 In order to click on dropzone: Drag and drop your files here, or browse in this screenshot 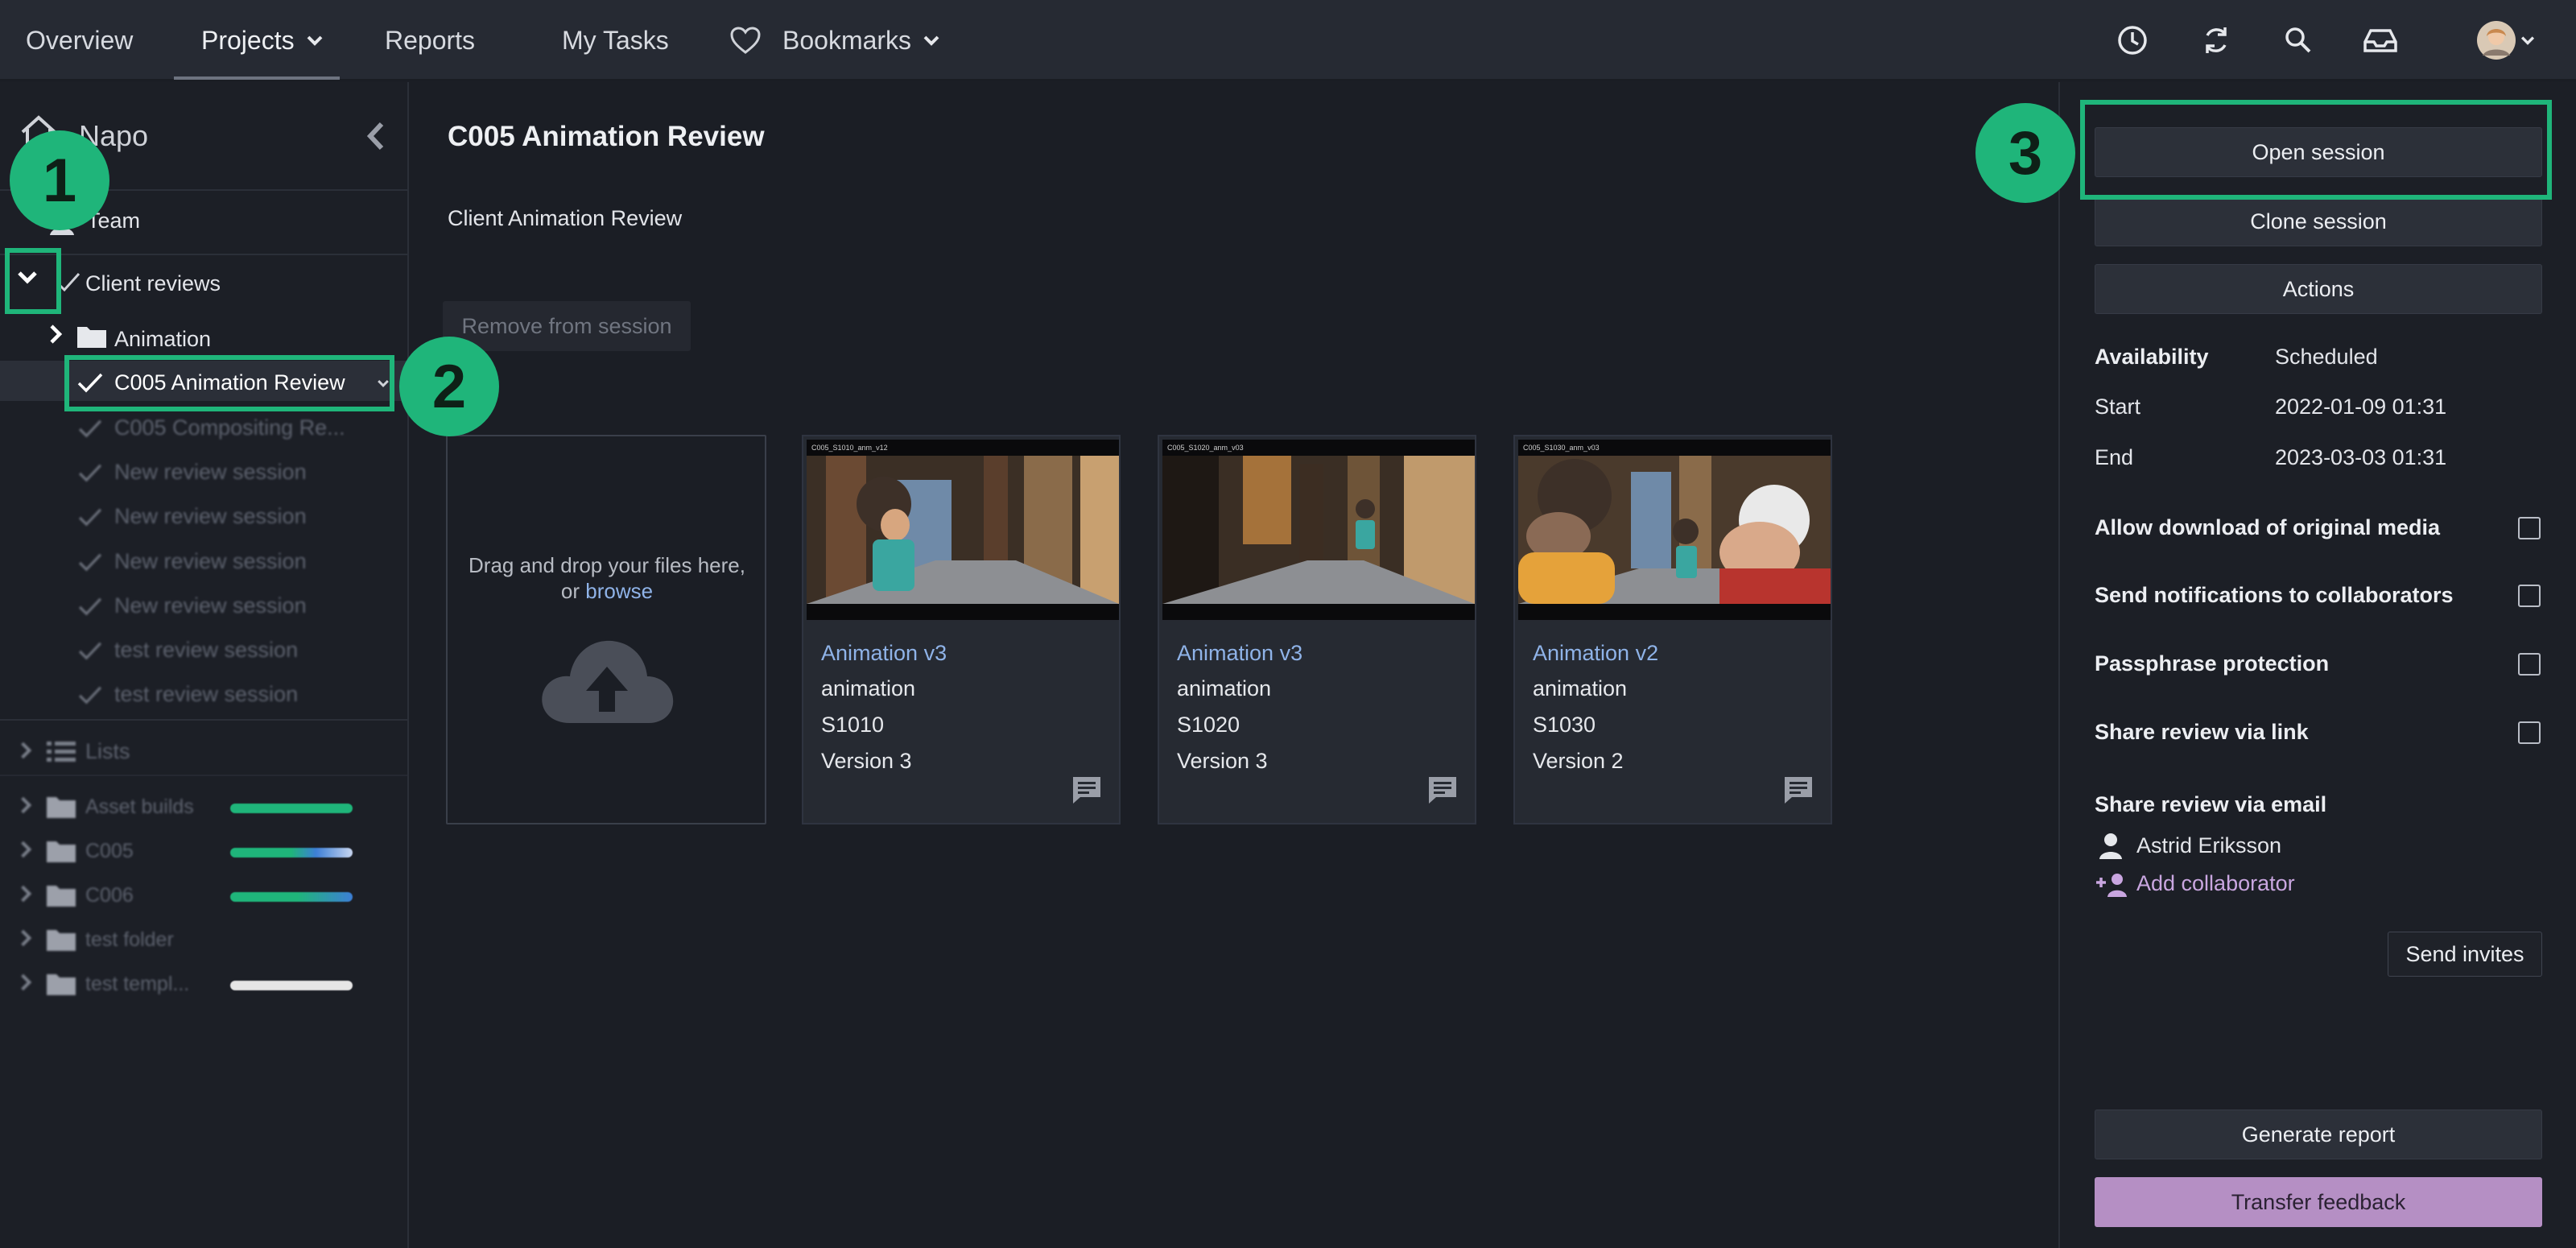, I will do `click(606, 630)`.